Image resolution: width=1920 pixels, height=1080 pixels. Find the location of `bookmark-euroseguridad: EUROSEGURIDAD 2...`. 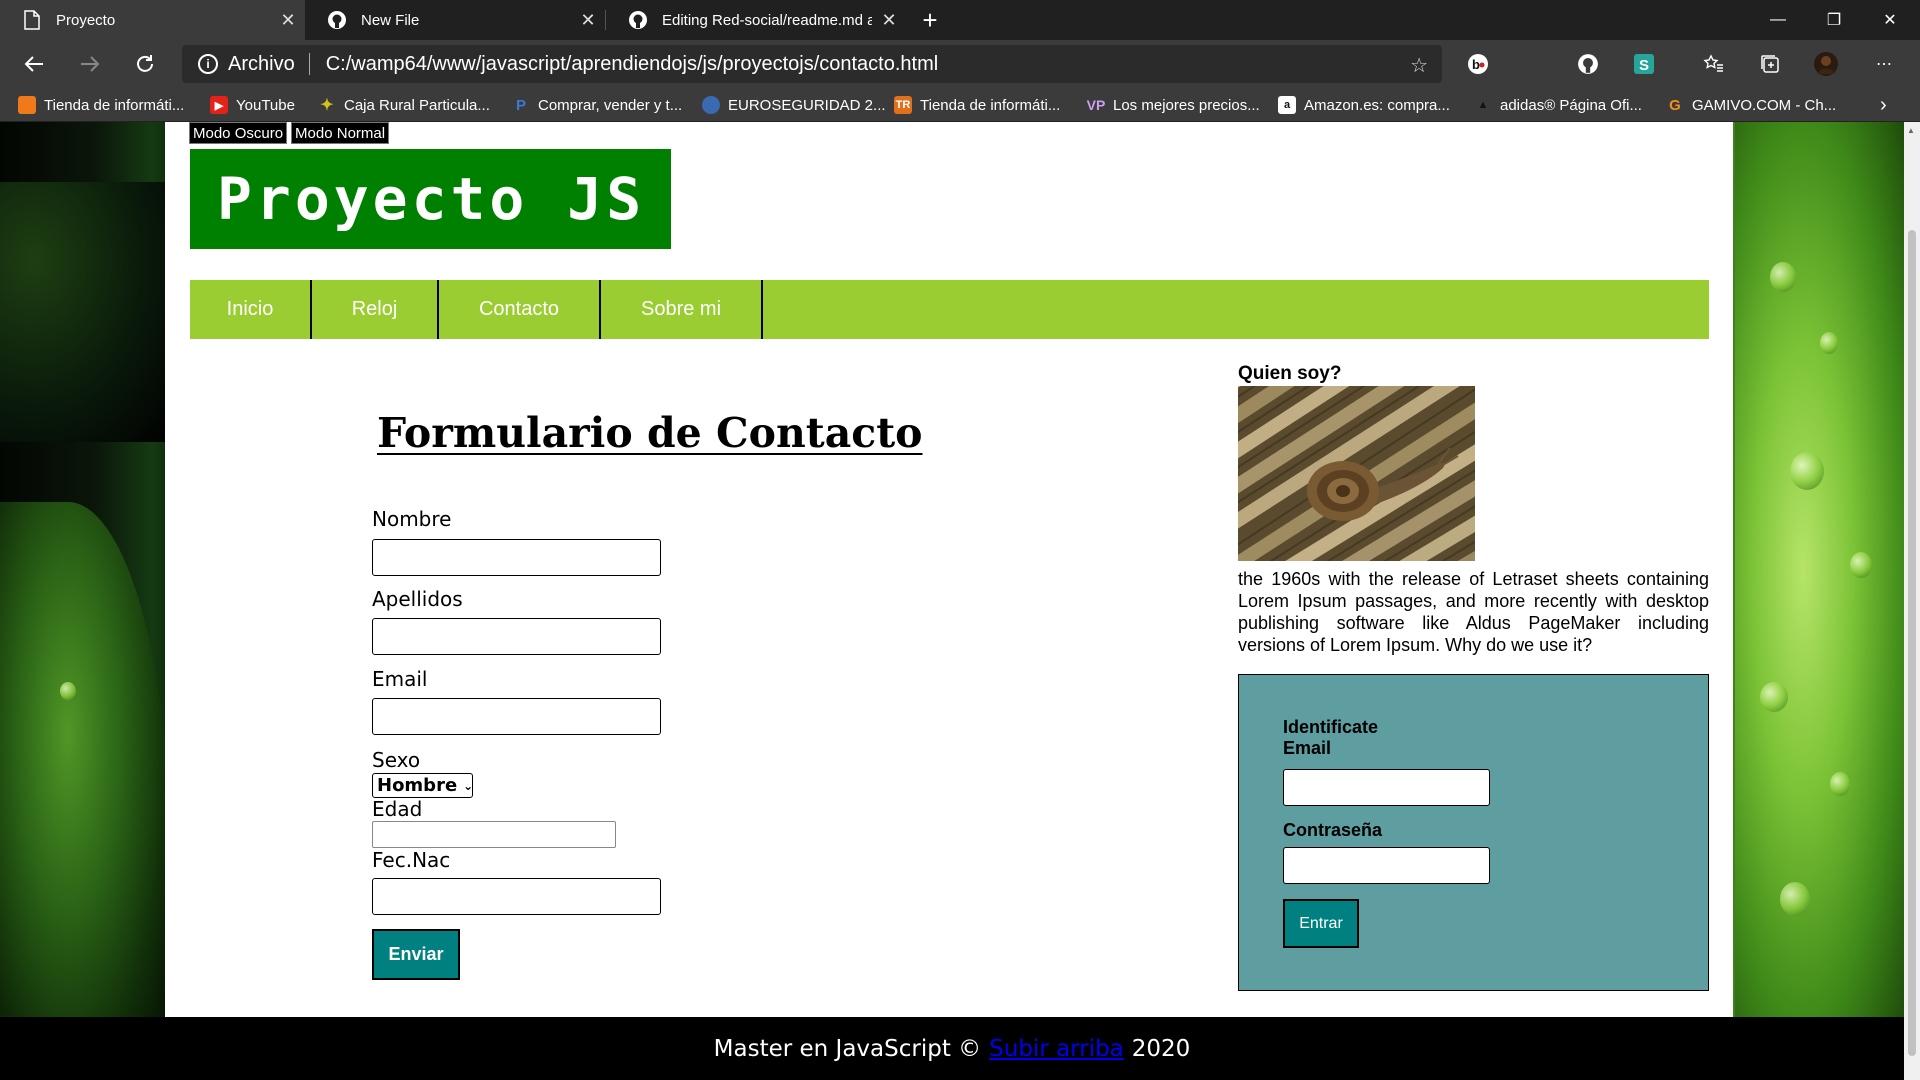

bookmark-euroseguridad: EUROSEGURIDAD 2... is located at coordinates (794, 105).